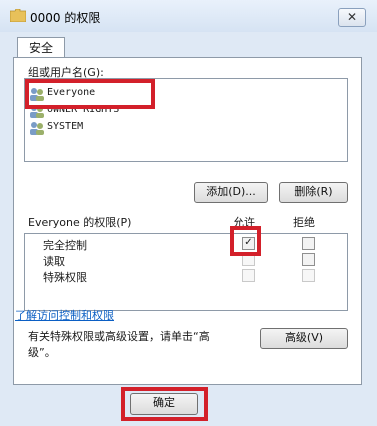  I want to click on everyone-highlight, so click(90, 94).